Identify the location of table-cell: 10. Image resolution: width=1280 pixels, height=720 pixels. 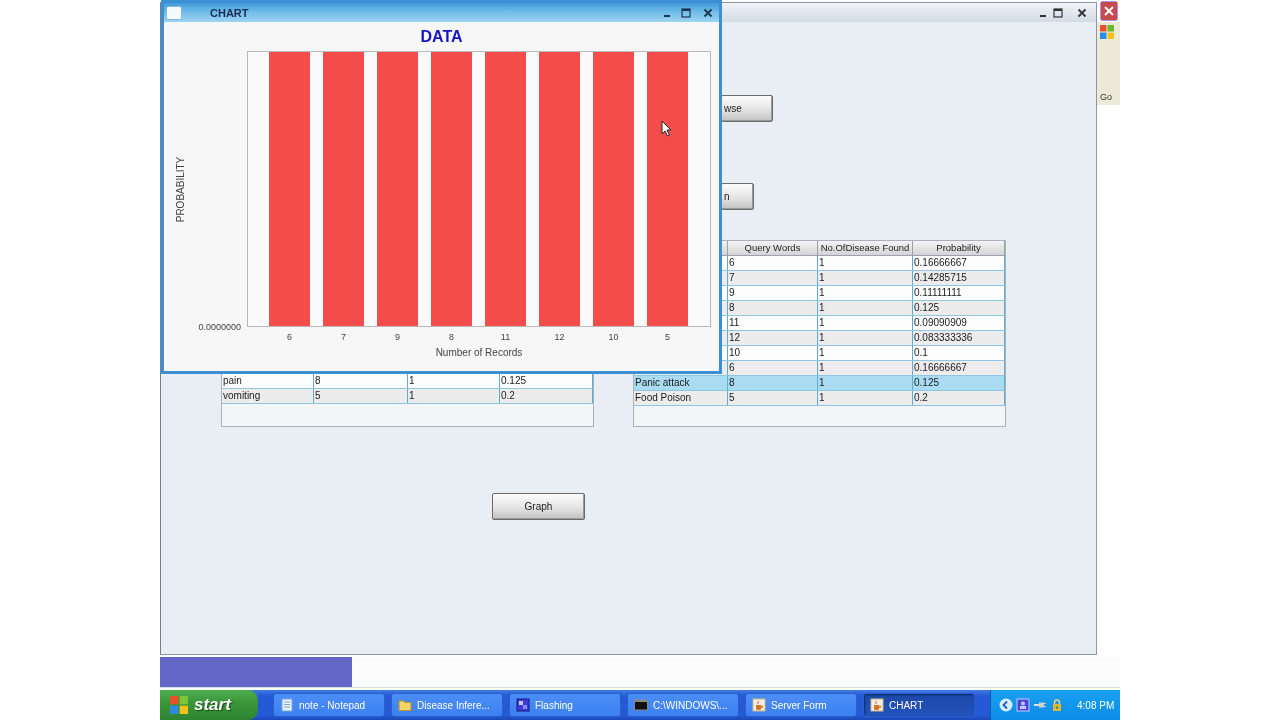
(735, 352).